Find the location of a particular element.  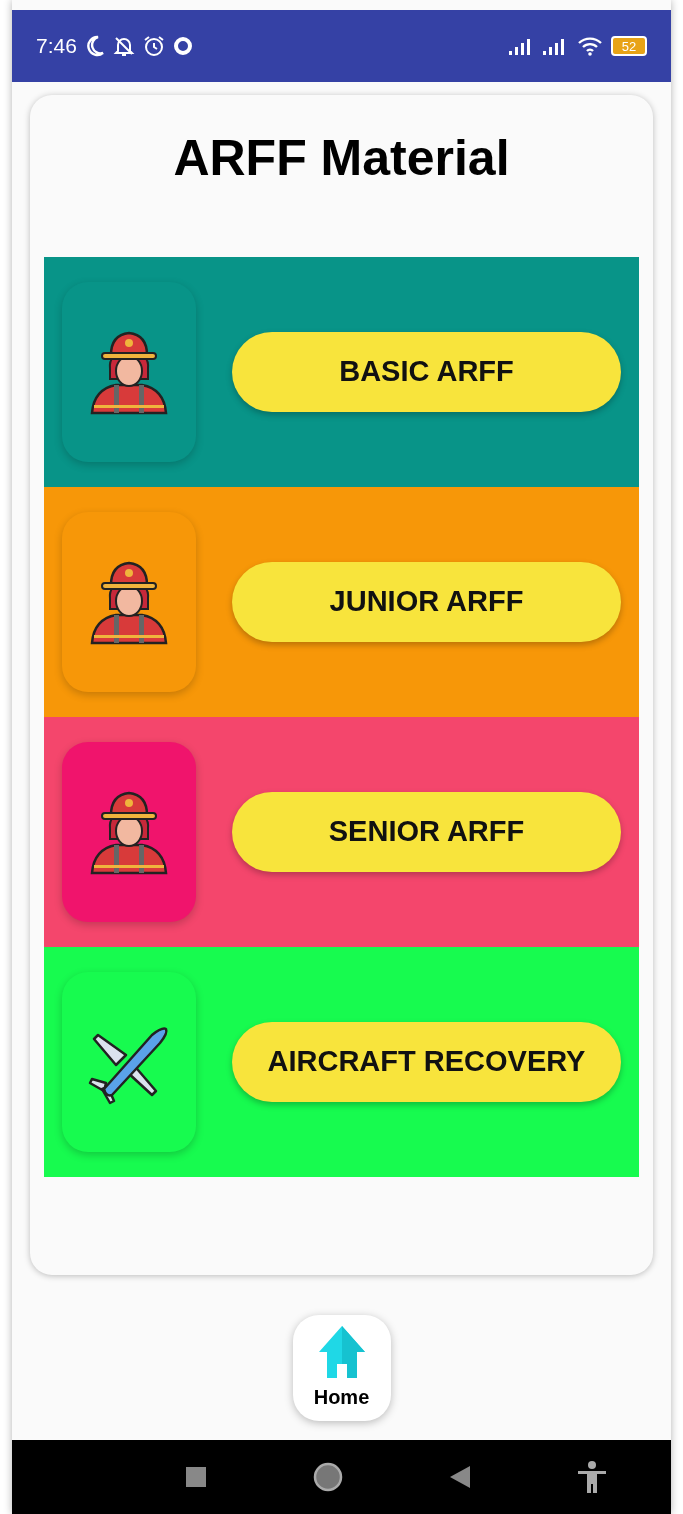

alarm-icon is located at coordinates (153, 46).